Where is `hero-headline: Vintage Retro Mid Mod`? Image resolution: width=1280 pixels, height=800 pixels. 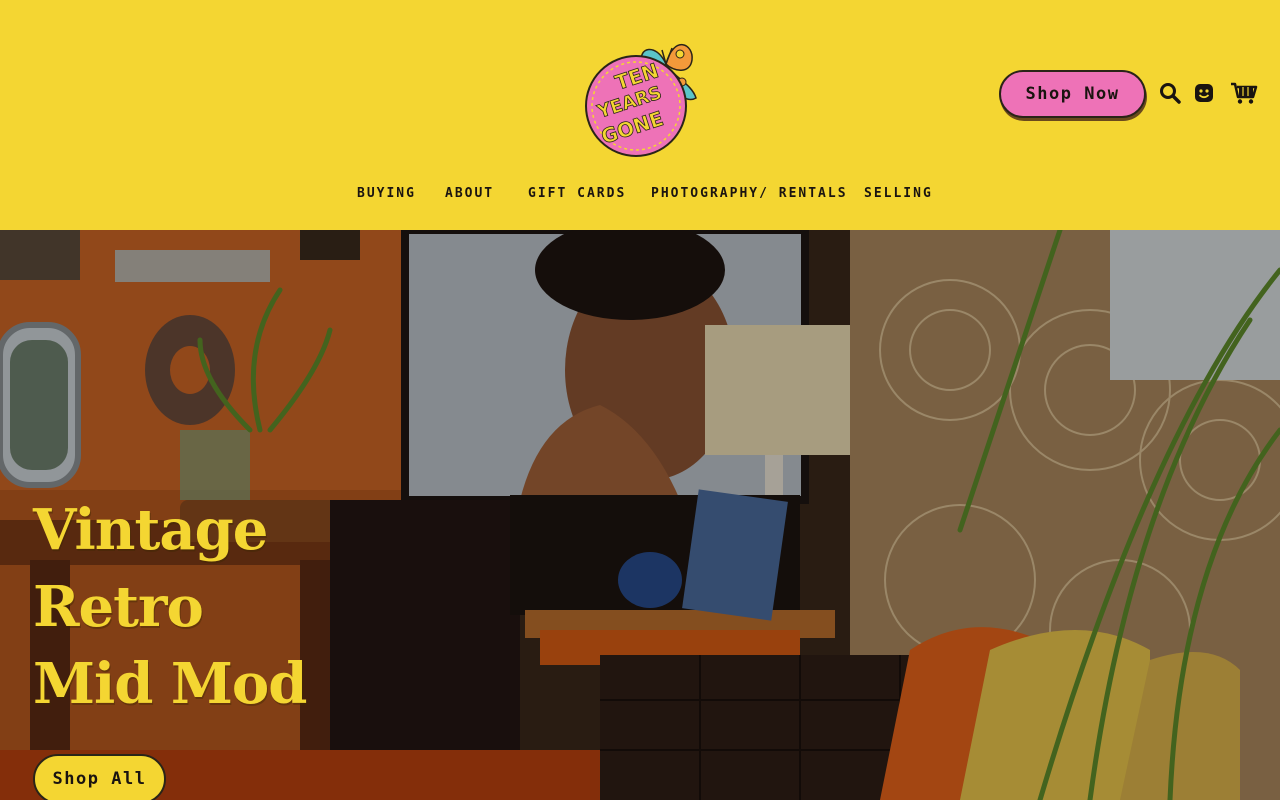
hero-headline: Vintage Retro Mid Mod is located at coordinates (170, 607).